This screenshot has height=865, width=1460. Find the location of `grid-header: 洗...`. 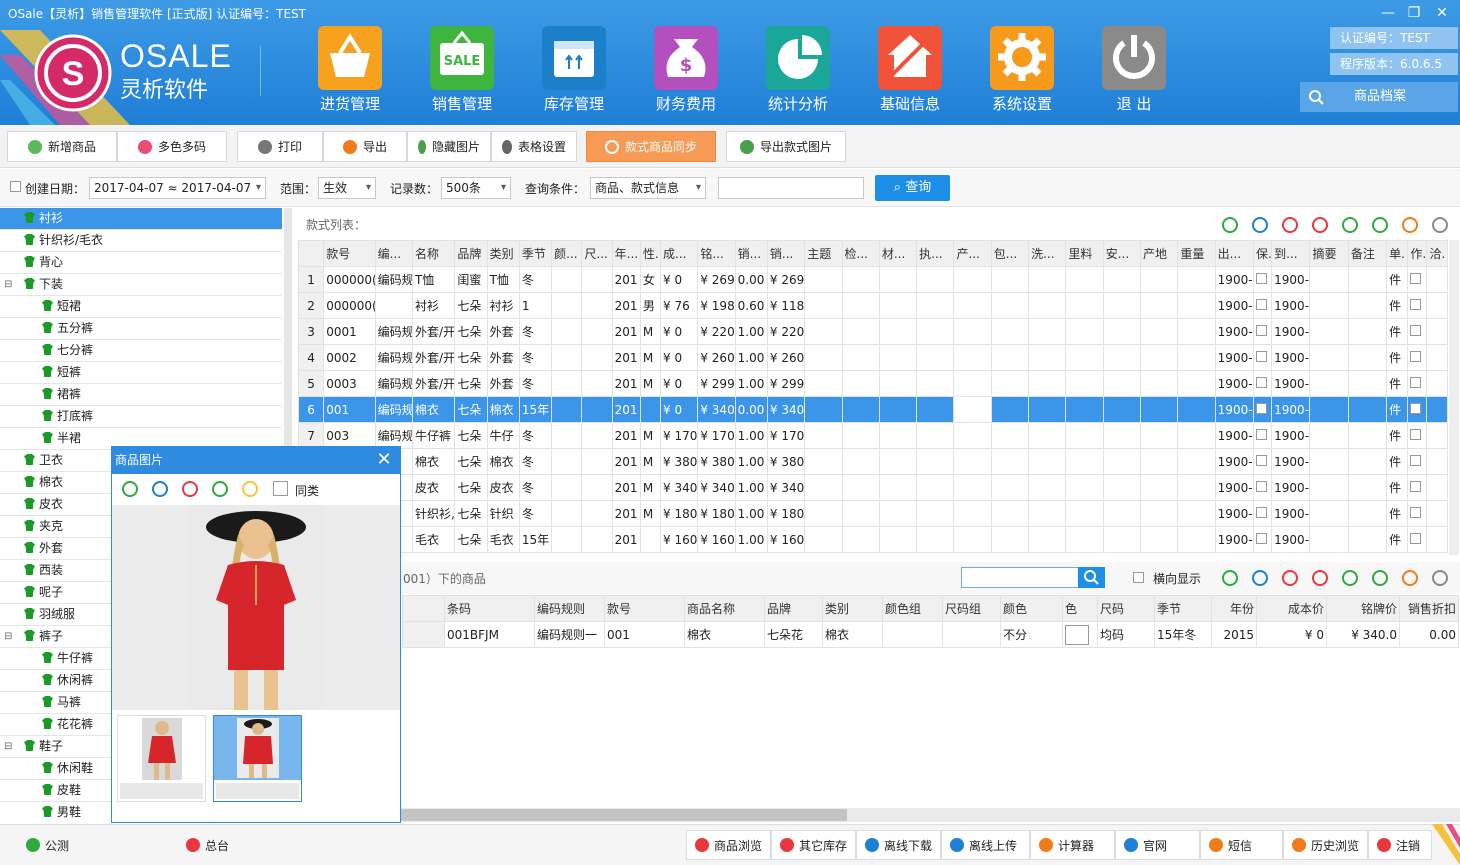

grid-header: 洗... is located at coordinates (1047, 253).